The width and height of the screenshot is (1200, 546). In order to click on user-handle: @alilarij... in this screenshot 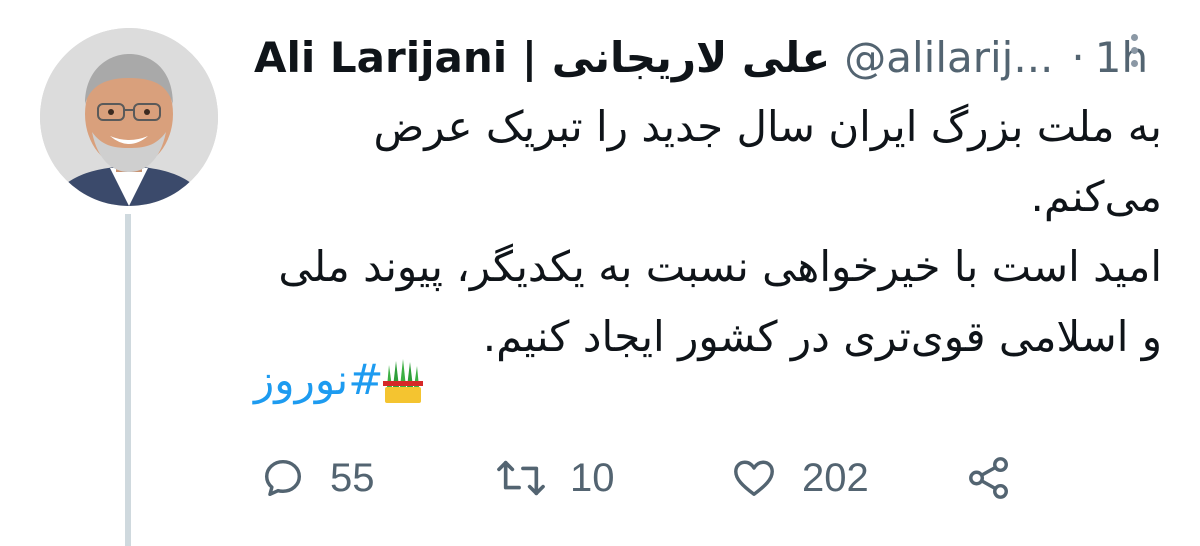, I will do `click(948, 58)`.